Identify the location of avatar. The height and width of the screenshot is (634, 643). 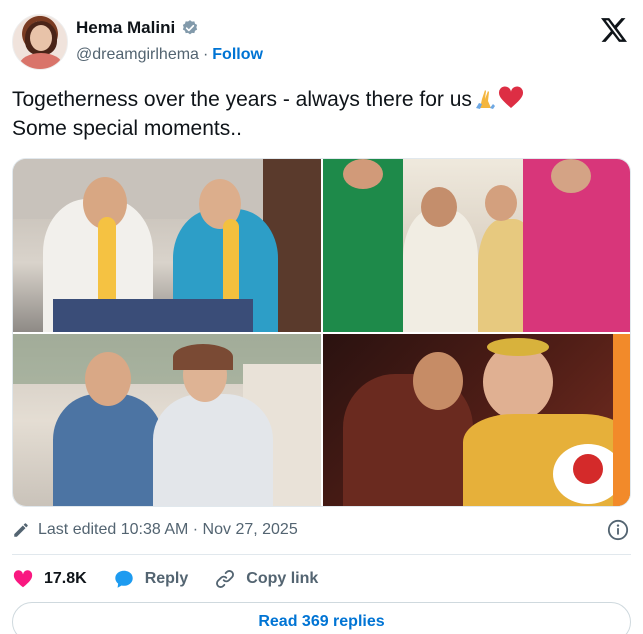
(40, 42).